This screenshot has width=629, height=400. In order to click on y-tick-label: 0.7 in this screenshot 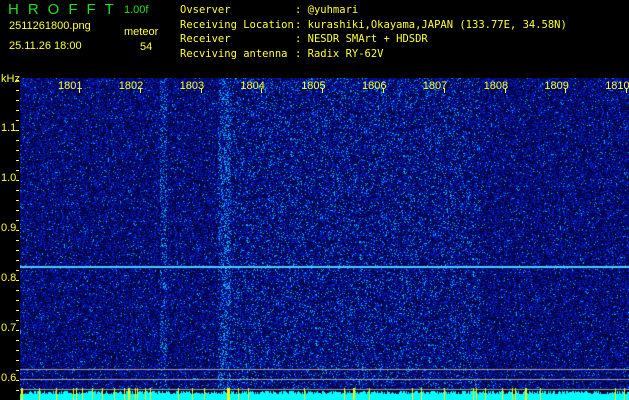, I will do `click(9, 328)`.